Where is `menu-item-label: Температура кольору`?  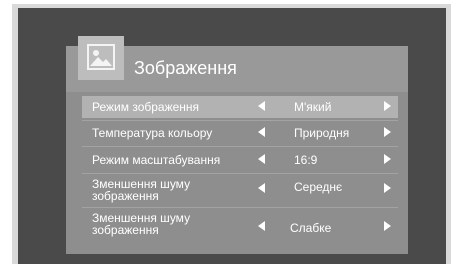
menu-item-label: Температура кольору is located at coordinates (152, 133).